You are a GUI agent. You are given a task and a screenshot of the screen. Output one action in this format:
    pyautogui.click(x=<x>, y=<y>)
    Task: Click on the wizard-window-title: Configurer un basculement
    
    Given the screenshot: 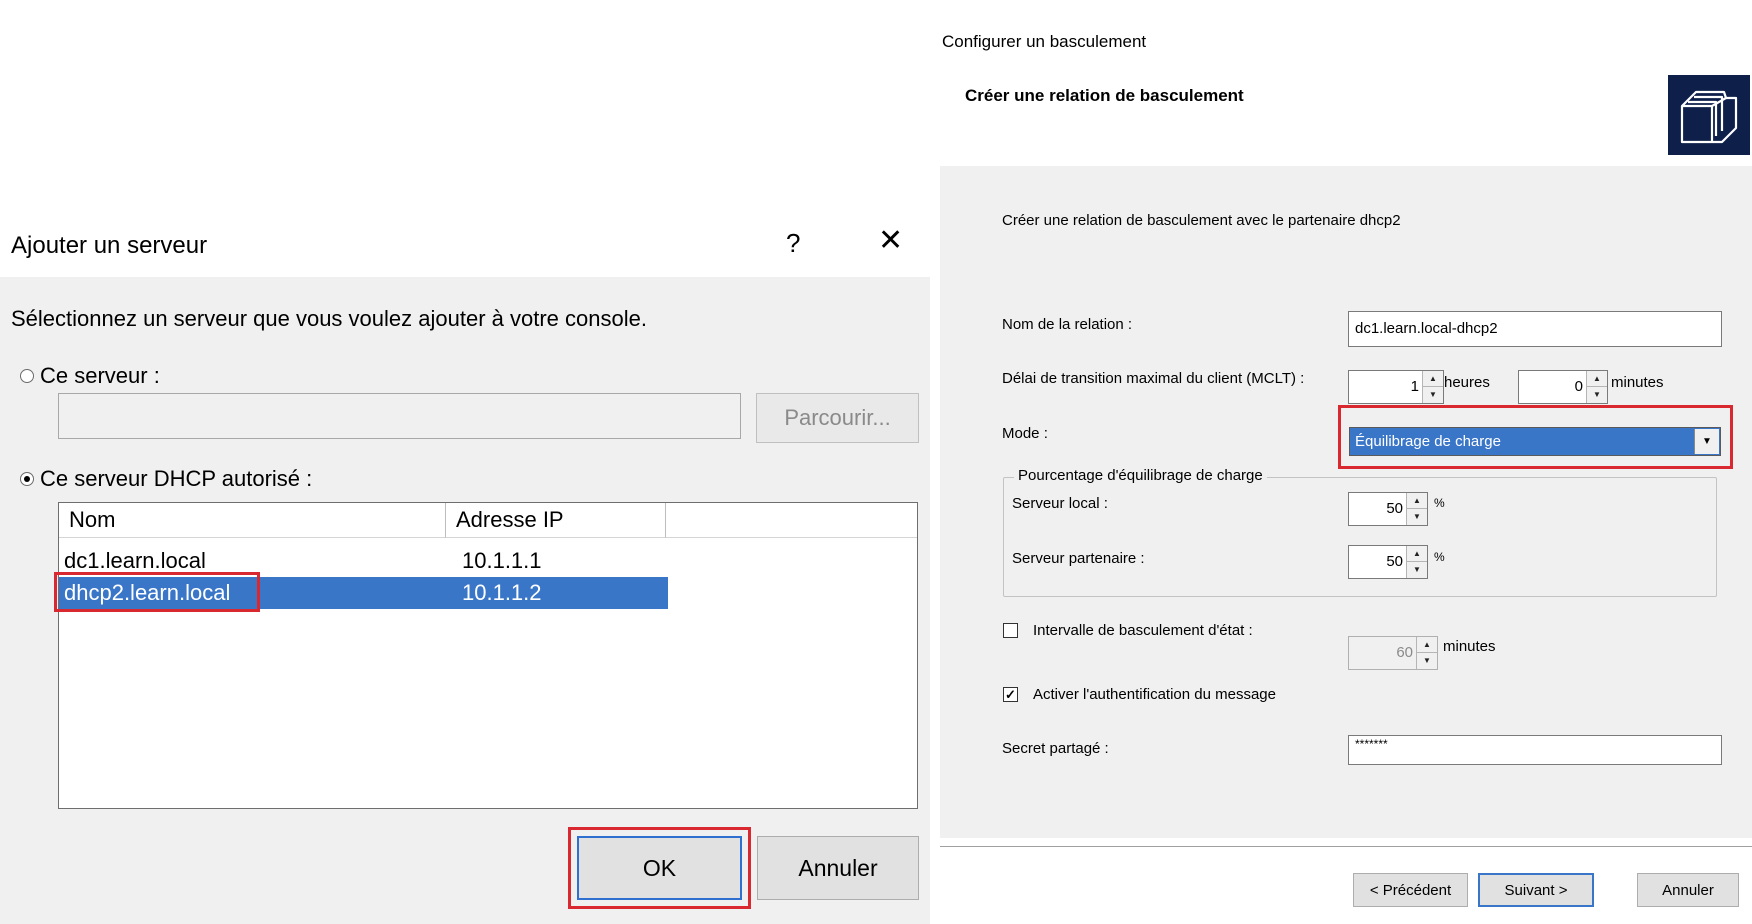 What is the action you would take?
    pyautogui.click(x=1044, y=41)
    